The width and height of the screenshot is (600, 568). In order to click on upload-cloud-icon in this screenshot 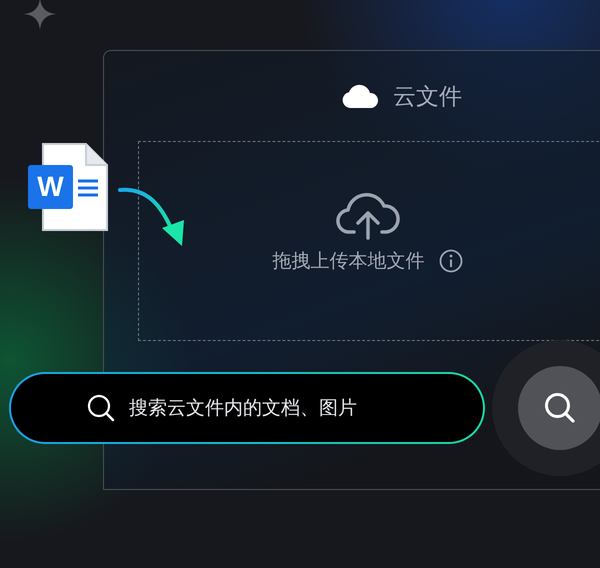, I will do `click(368, 216)`.